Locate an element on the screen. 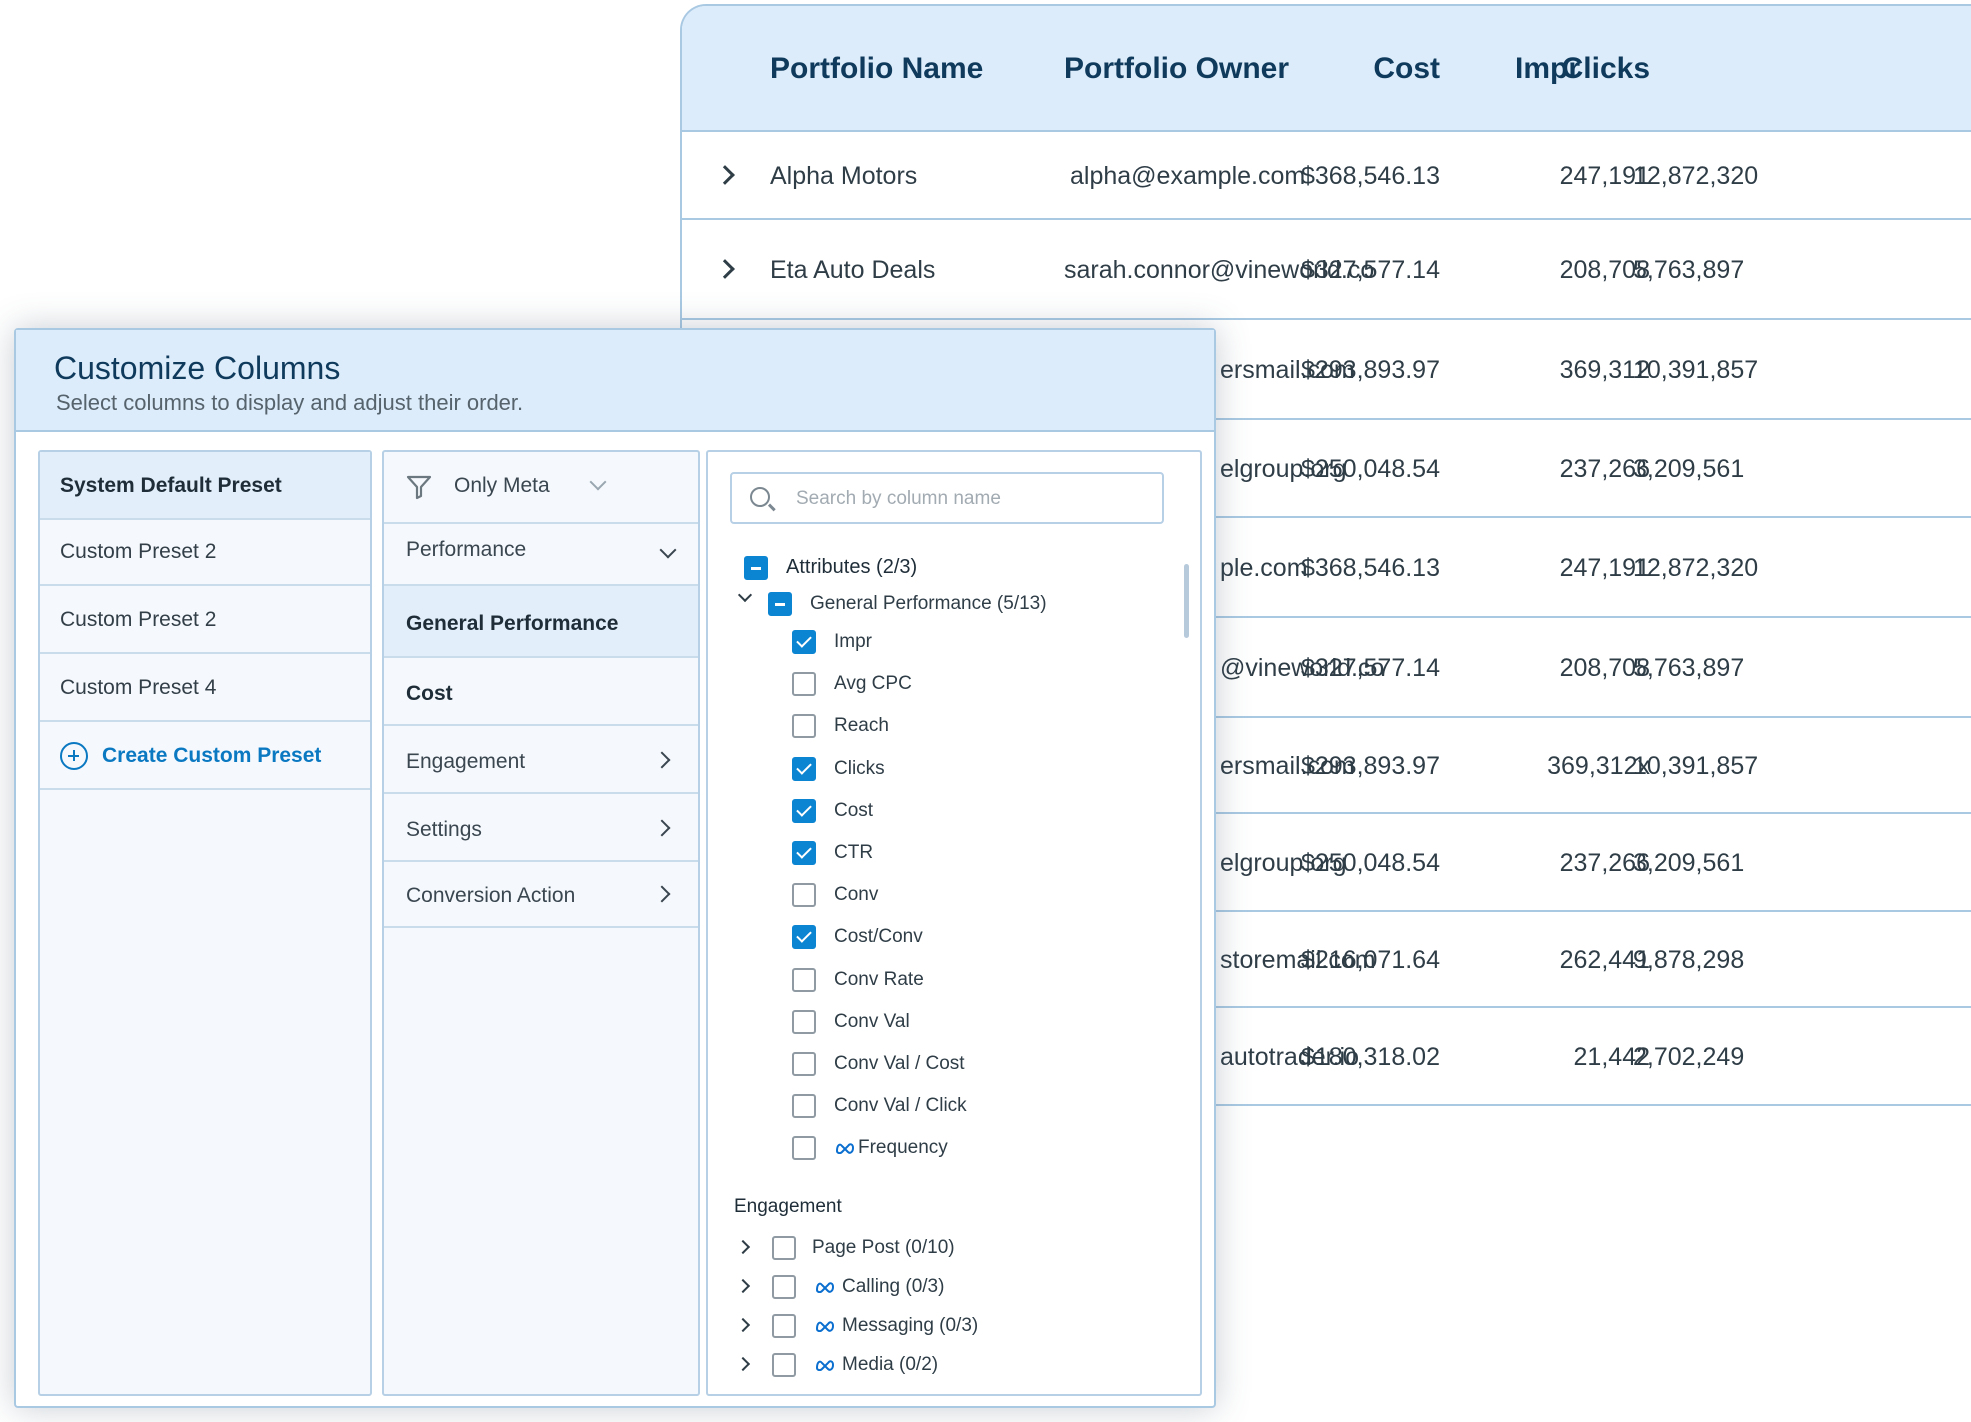 Image resolution: width=1971 pixels, height=1422 pixels. clicks-cell: 237,266 is located at coordinates (1604, 469).